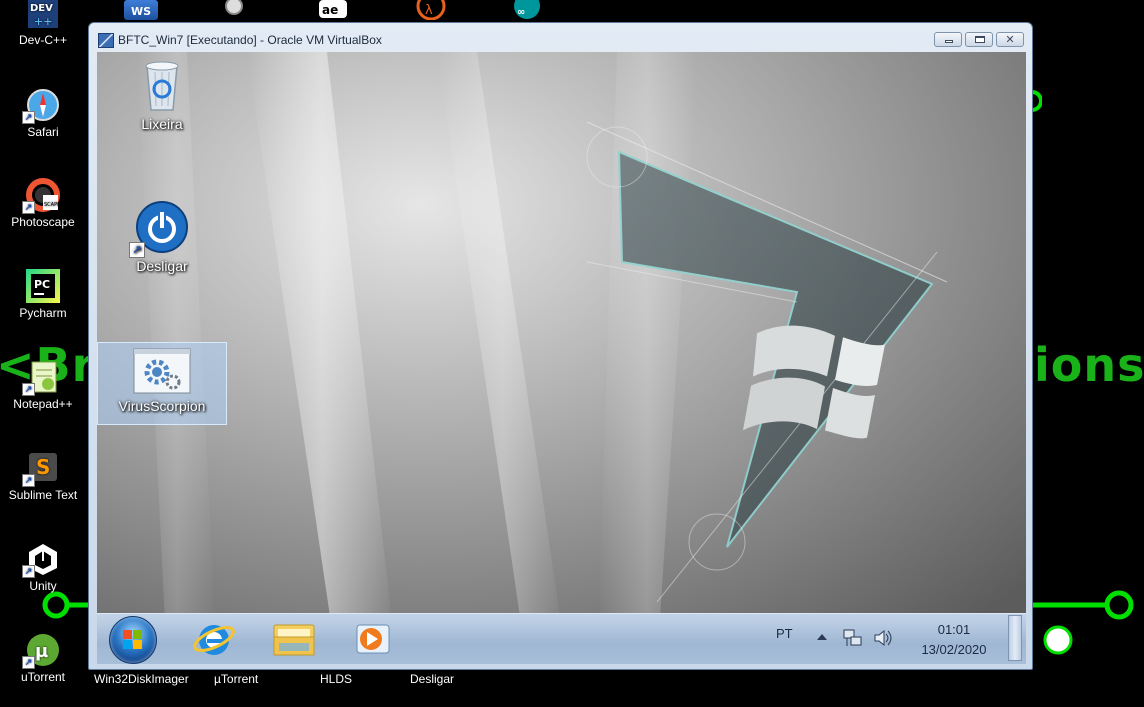 This screenshot has height=707, width=1144. What do you see at coordinates (162, 266) in the screenshot?
I see `desktop-icon-label: Desligar` at bounding box center [162, 266].